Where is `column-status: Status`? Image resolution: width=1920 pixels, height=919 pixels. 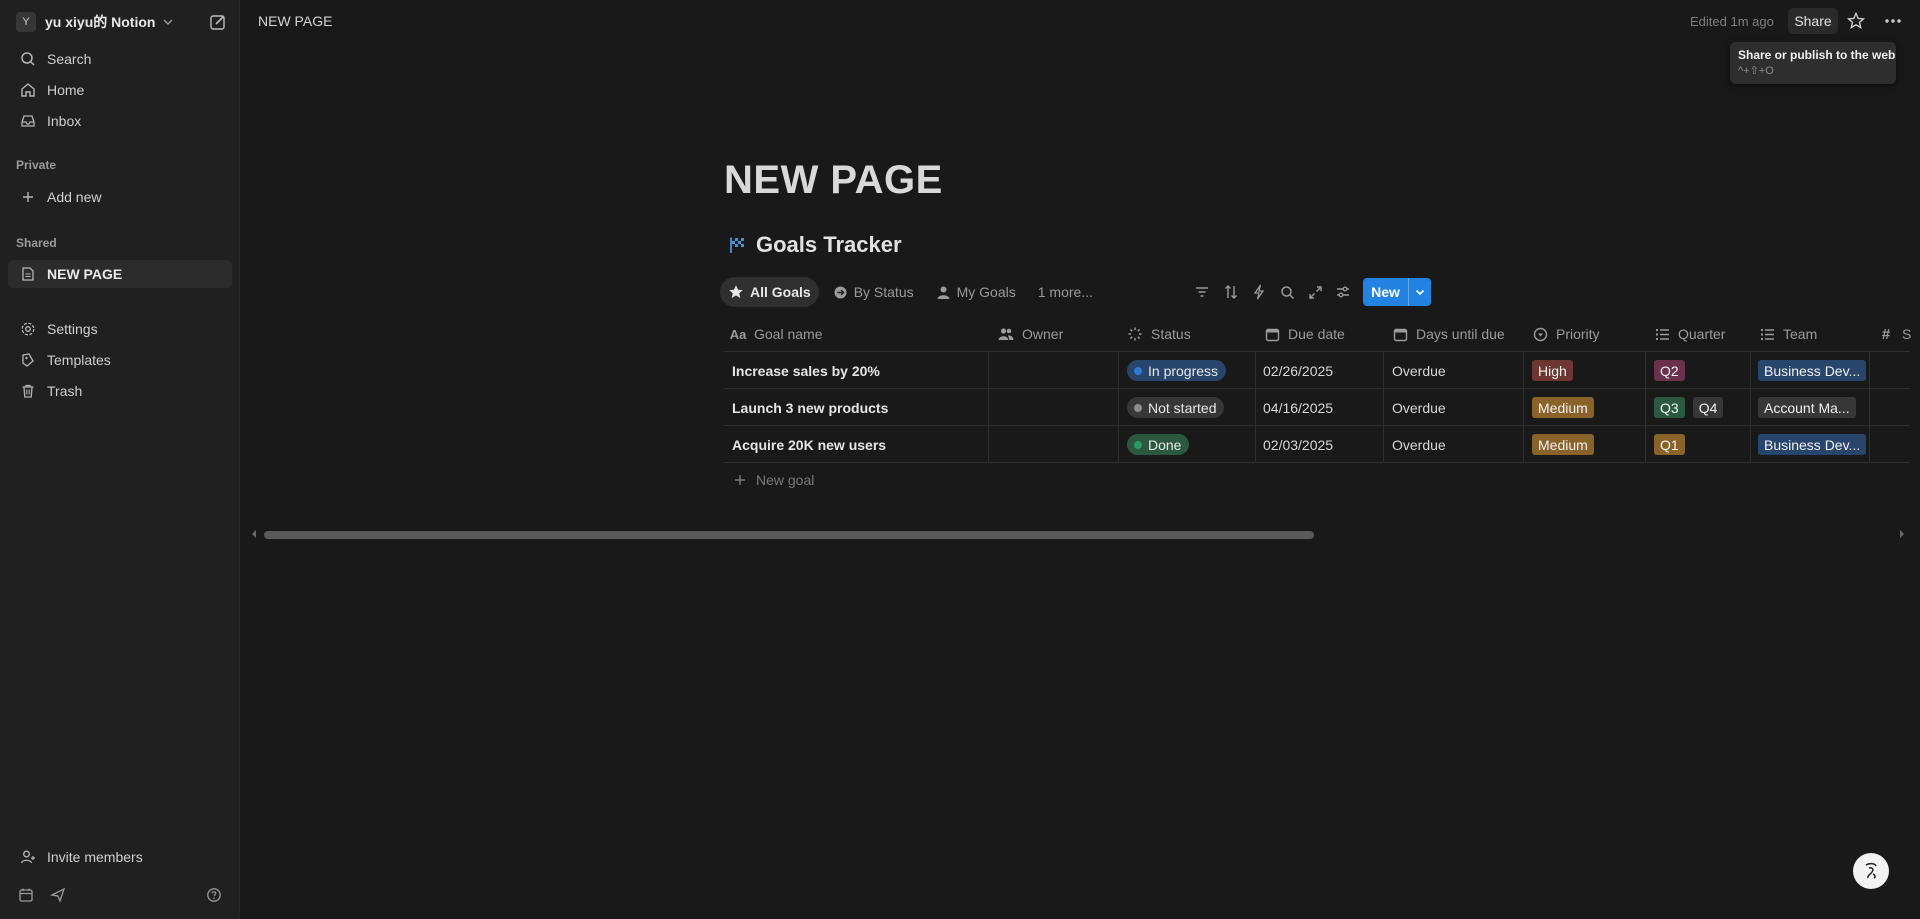 column-status: Status is located at coordinates (1159, 334).